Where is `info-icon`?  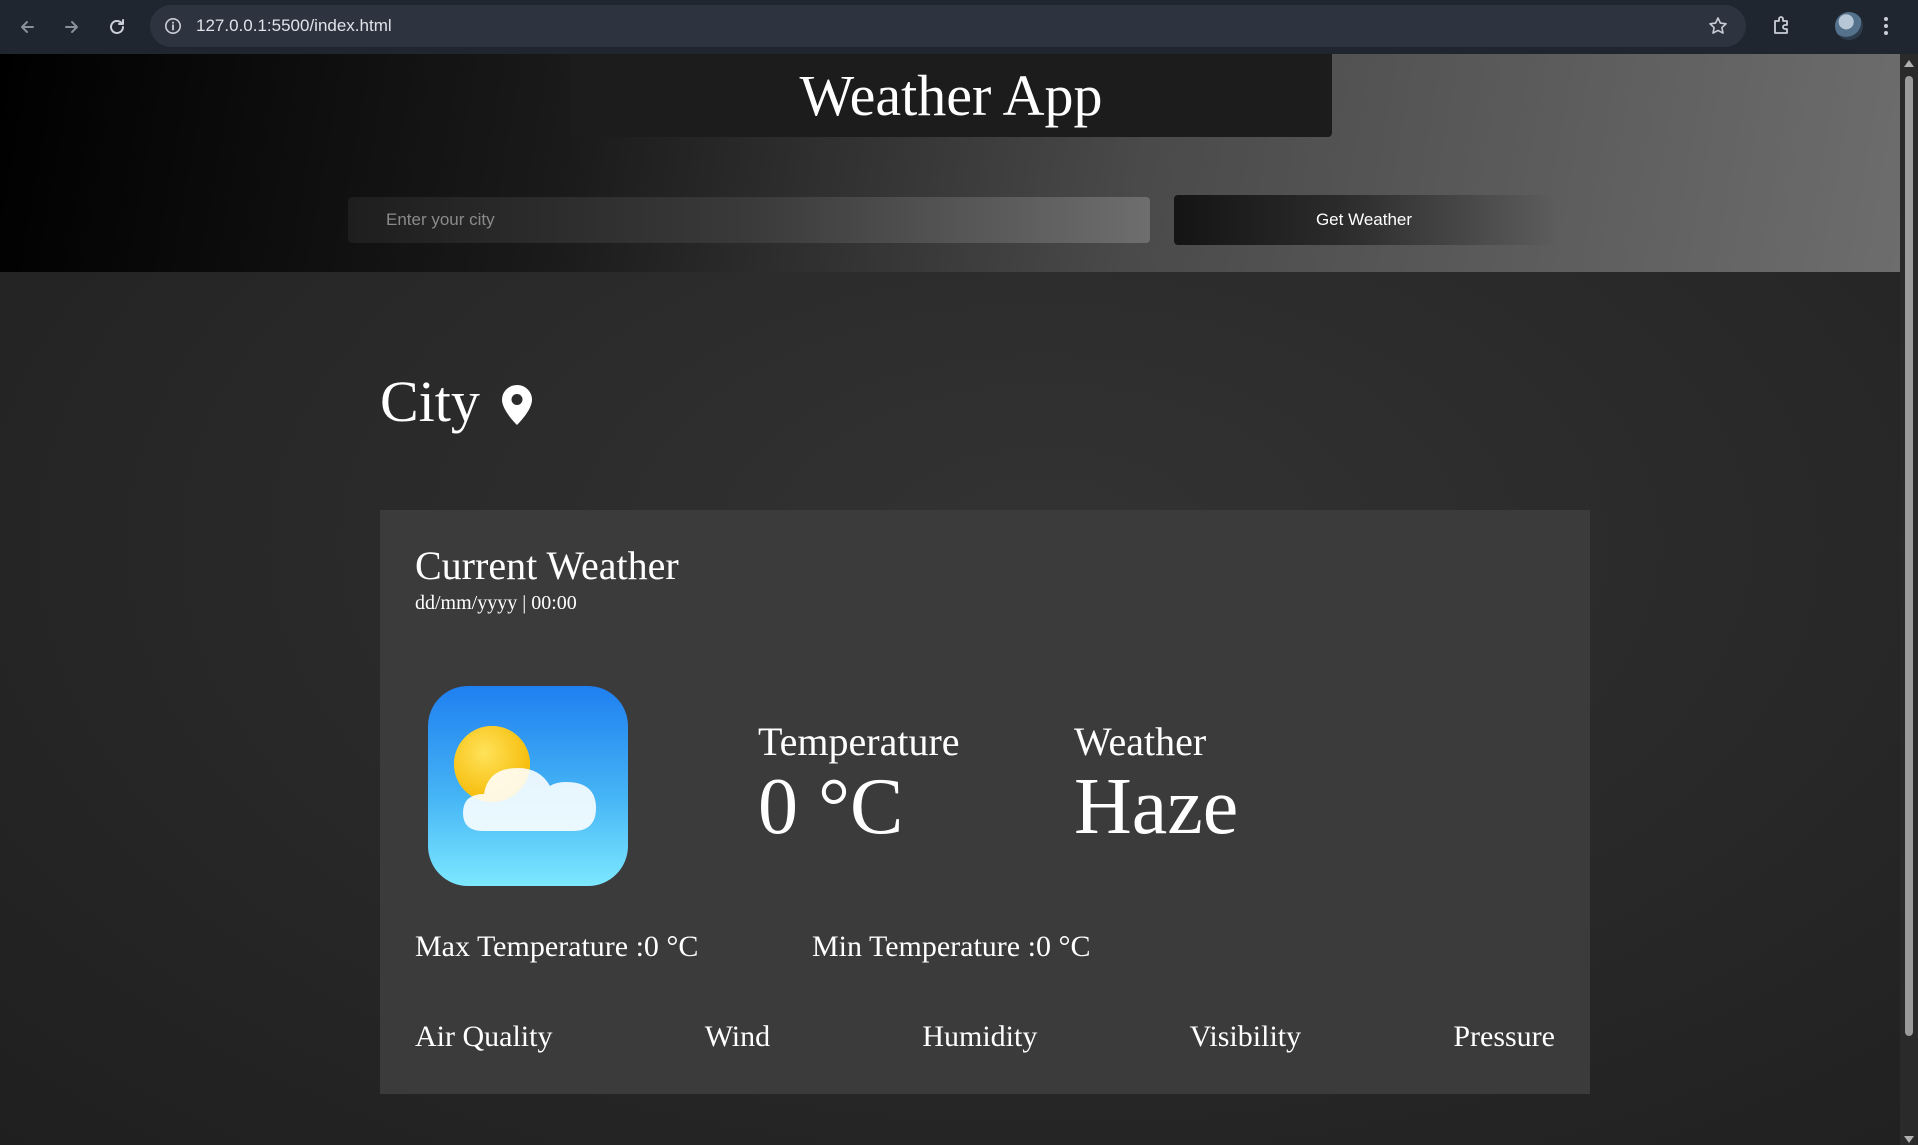
info-icon is located at coordinates (173, 26).